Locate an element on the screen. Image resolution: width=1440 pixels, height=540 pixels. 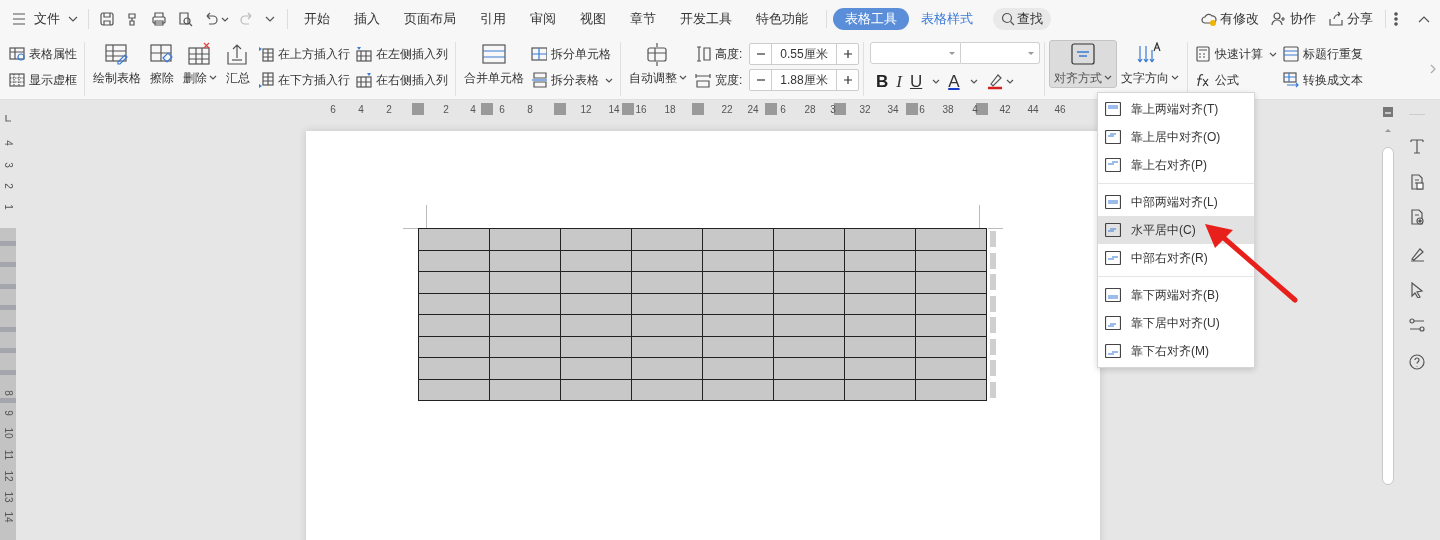
ribbon-button: 在上方插入行 is located at coordinates (304, 54).